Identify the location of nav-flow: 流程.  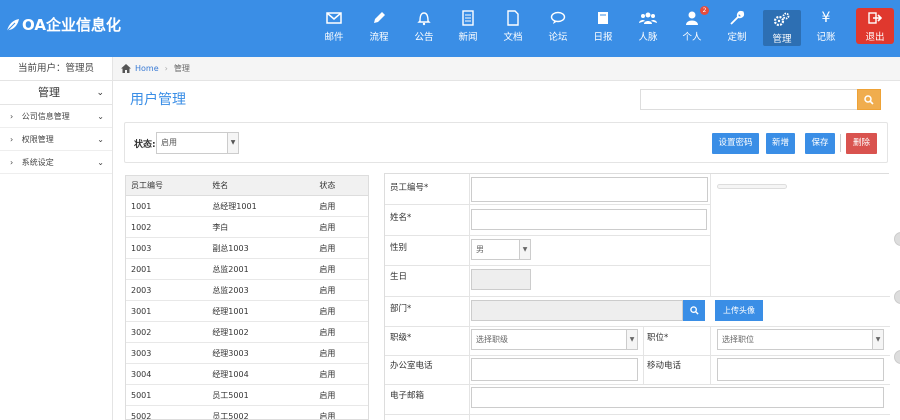
(379, 26).